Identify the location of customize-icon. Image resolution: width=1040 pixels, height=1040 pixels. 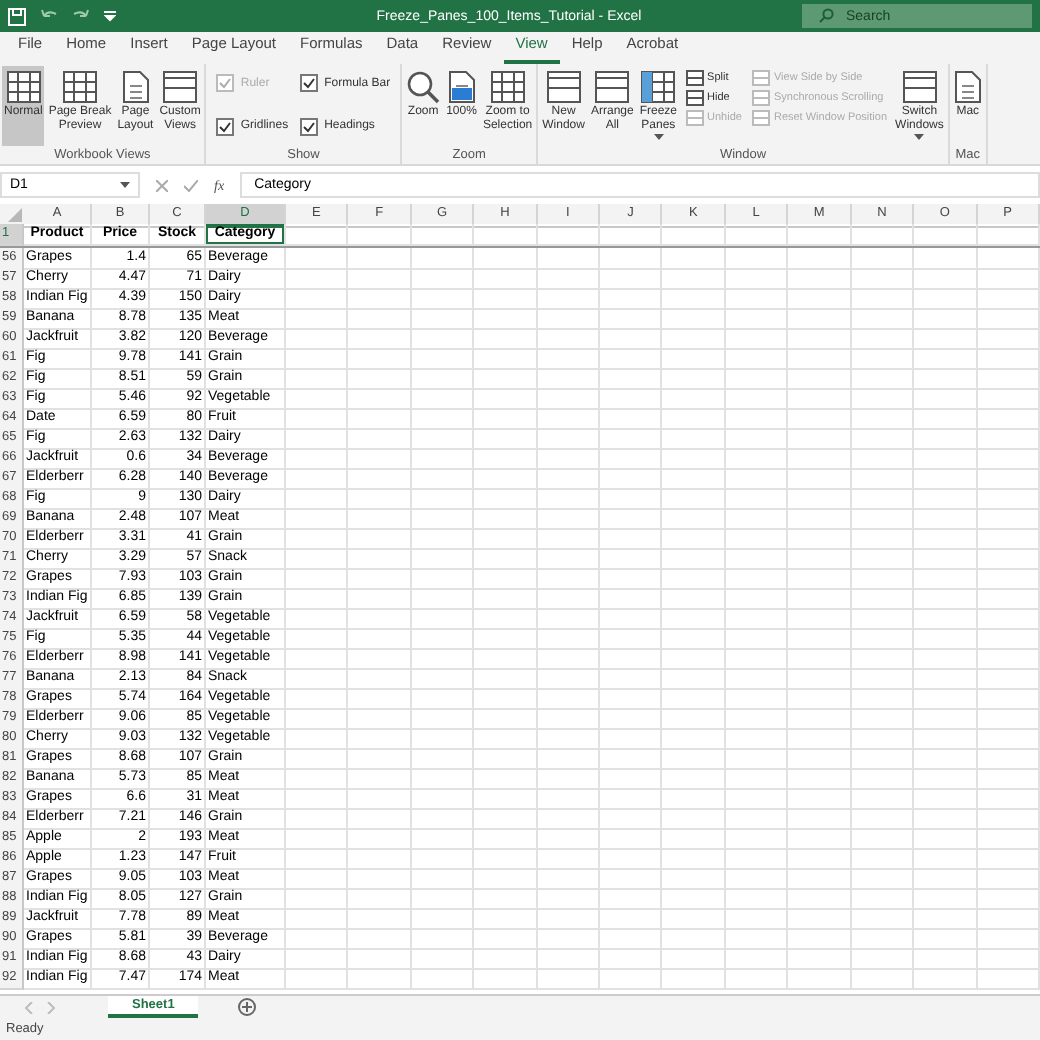
(110, 16).